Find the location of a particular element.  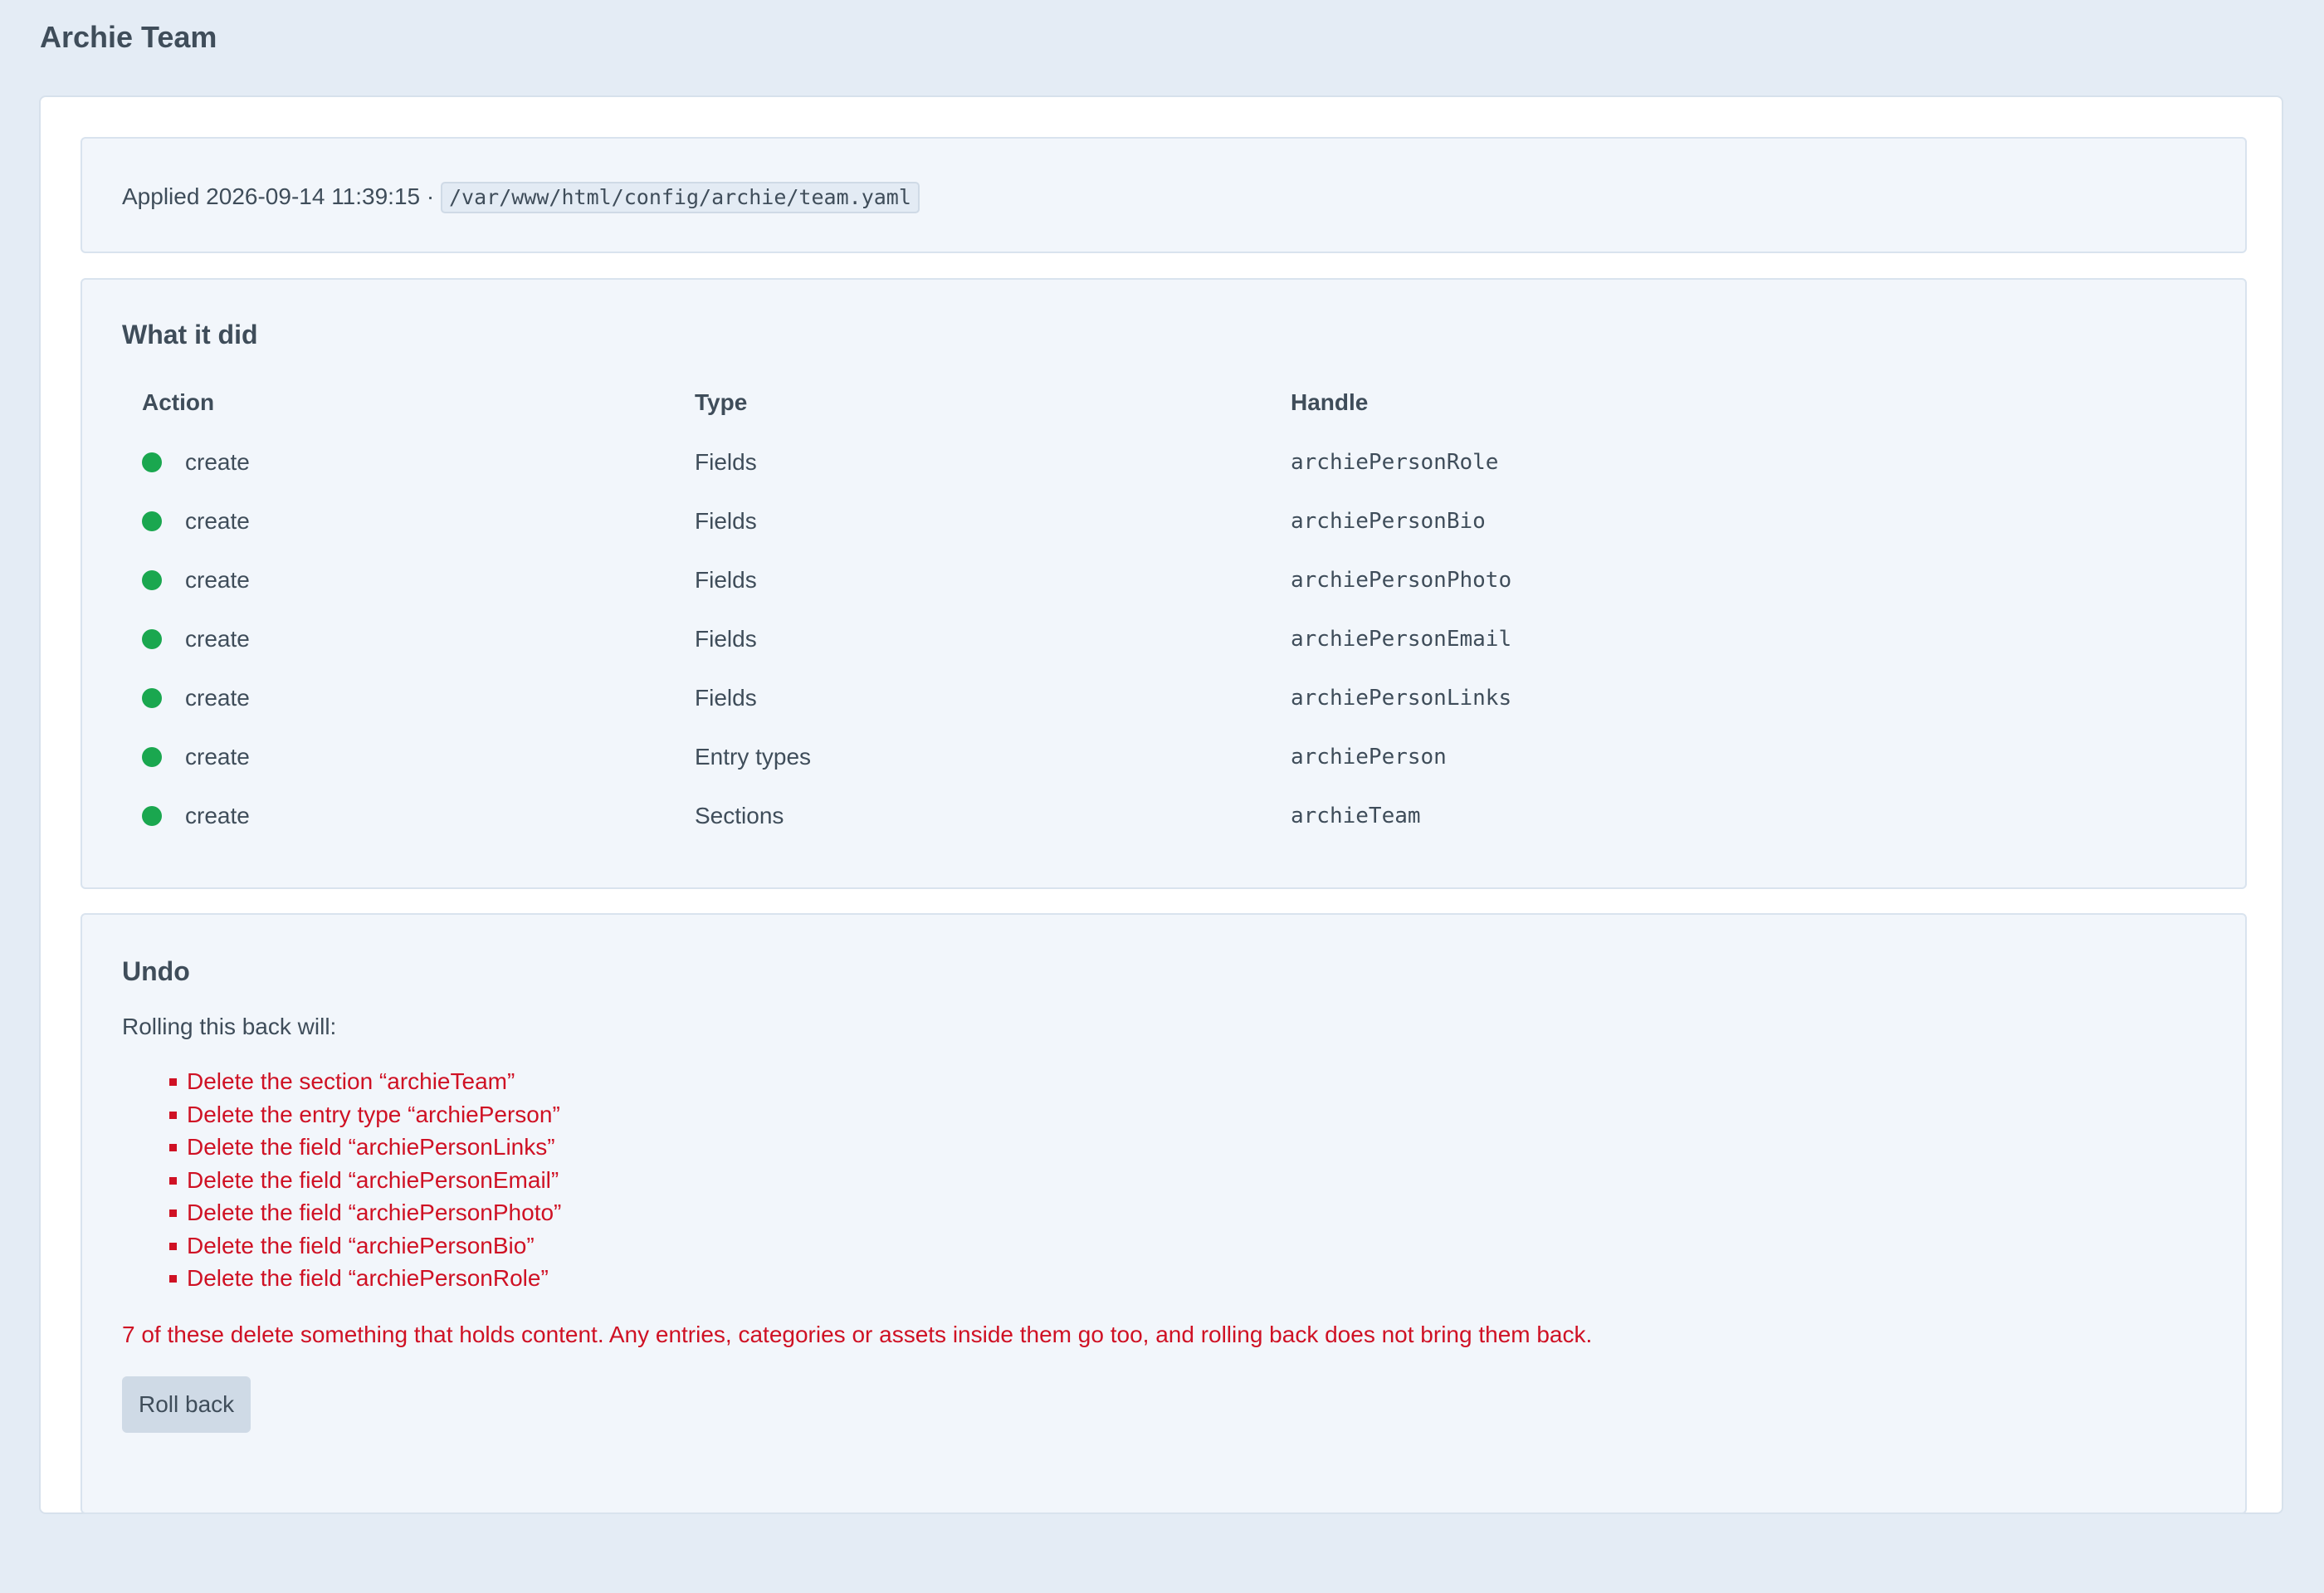

column-header-action: Action is located at coordinates (178, 402).